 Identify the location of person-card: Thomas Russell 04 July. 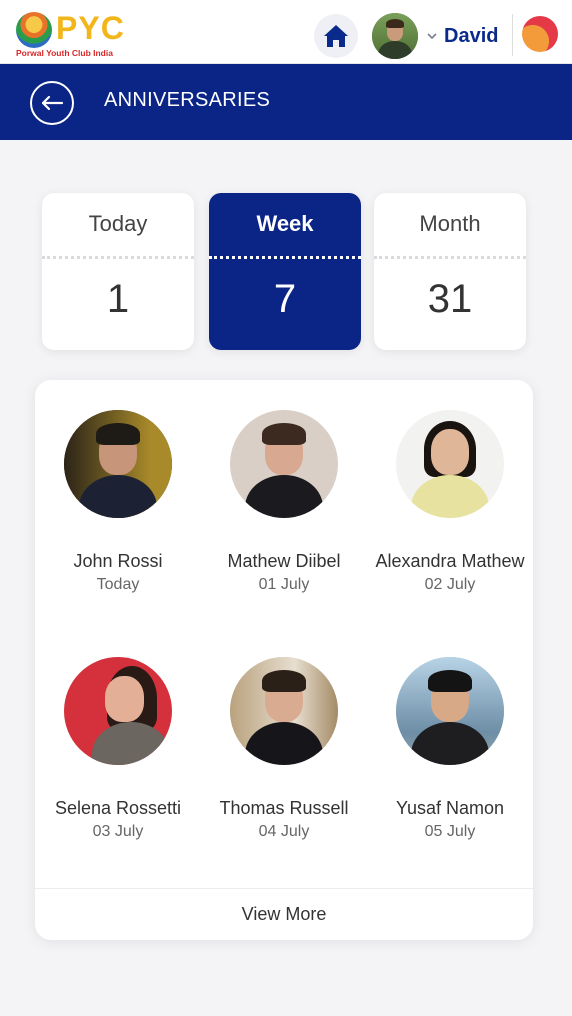
(284, 749).